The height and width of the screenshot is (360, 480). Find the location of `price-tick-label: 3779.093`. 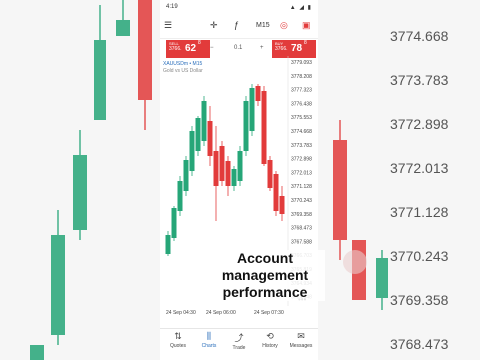

price-tick-label: 3779.093 is located at coordinates (301, 63).